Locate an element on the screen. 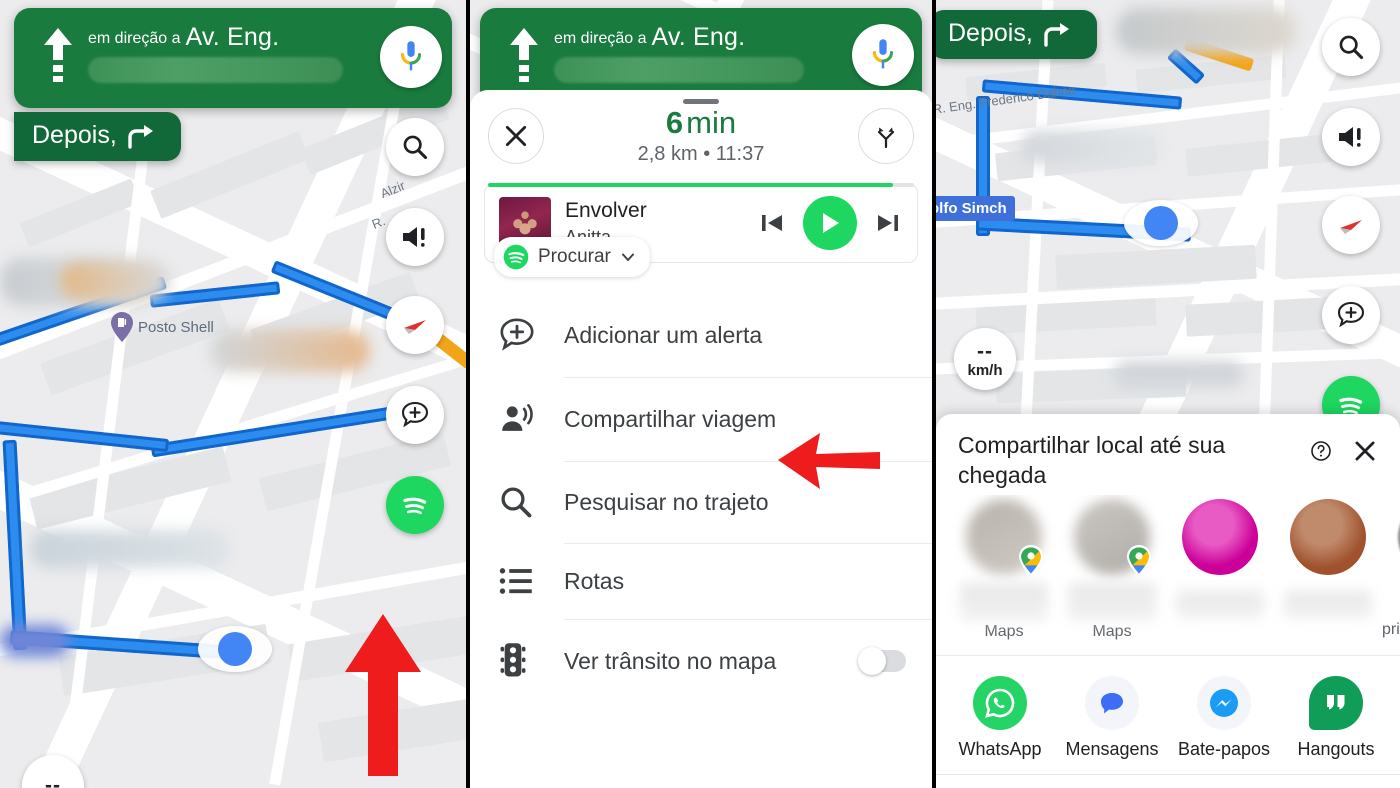 The height and width of the screenshot is (788, 1400). share-sheet-header: Compartilhar local até sua chegada is located at coordinates (1168, 454).